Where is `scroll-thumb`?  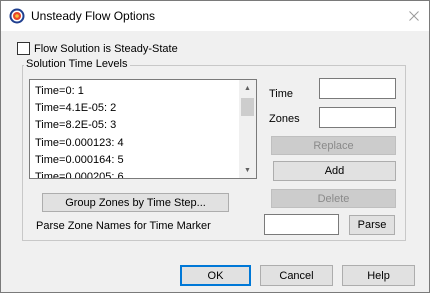 scroll-thumb is located at coordinates (247, 107).